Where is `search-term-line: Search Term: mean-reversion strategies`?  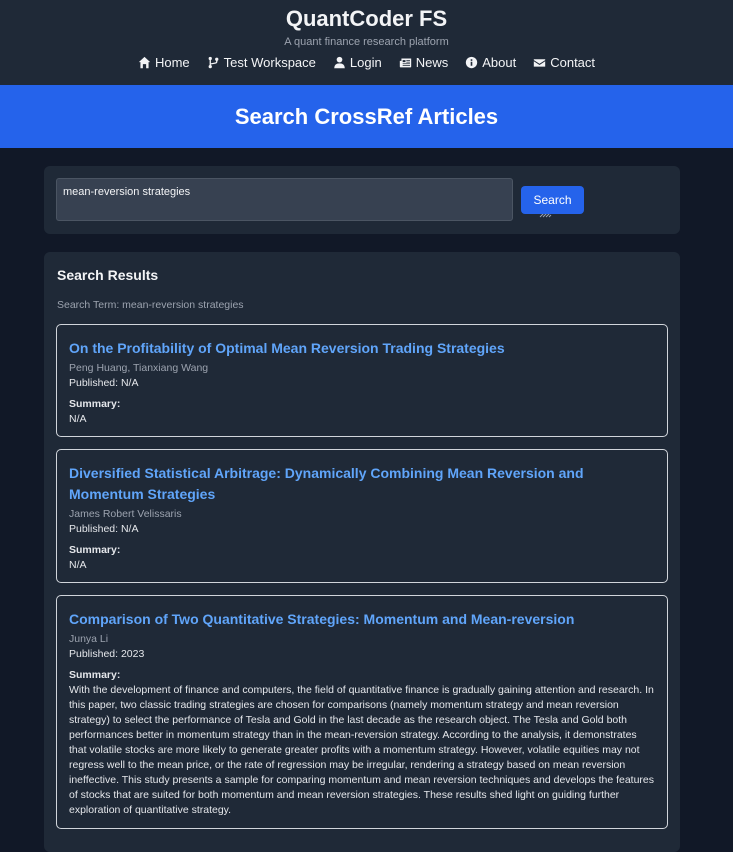 search-term-line: Search Term: mean-reversion strategies is located at coordinates (150, 305).